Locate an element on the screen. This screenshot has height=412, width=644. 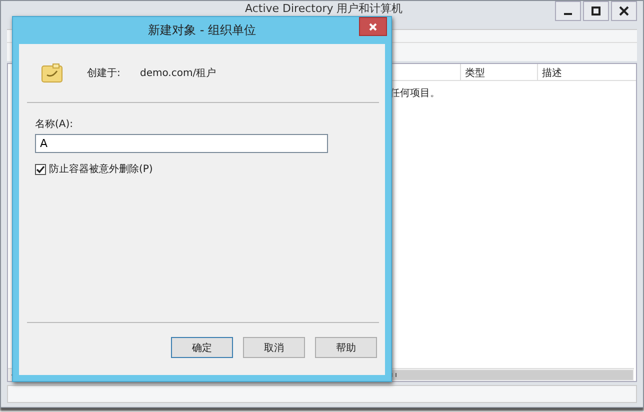
name-input: A is located at coordinates (181, 143).